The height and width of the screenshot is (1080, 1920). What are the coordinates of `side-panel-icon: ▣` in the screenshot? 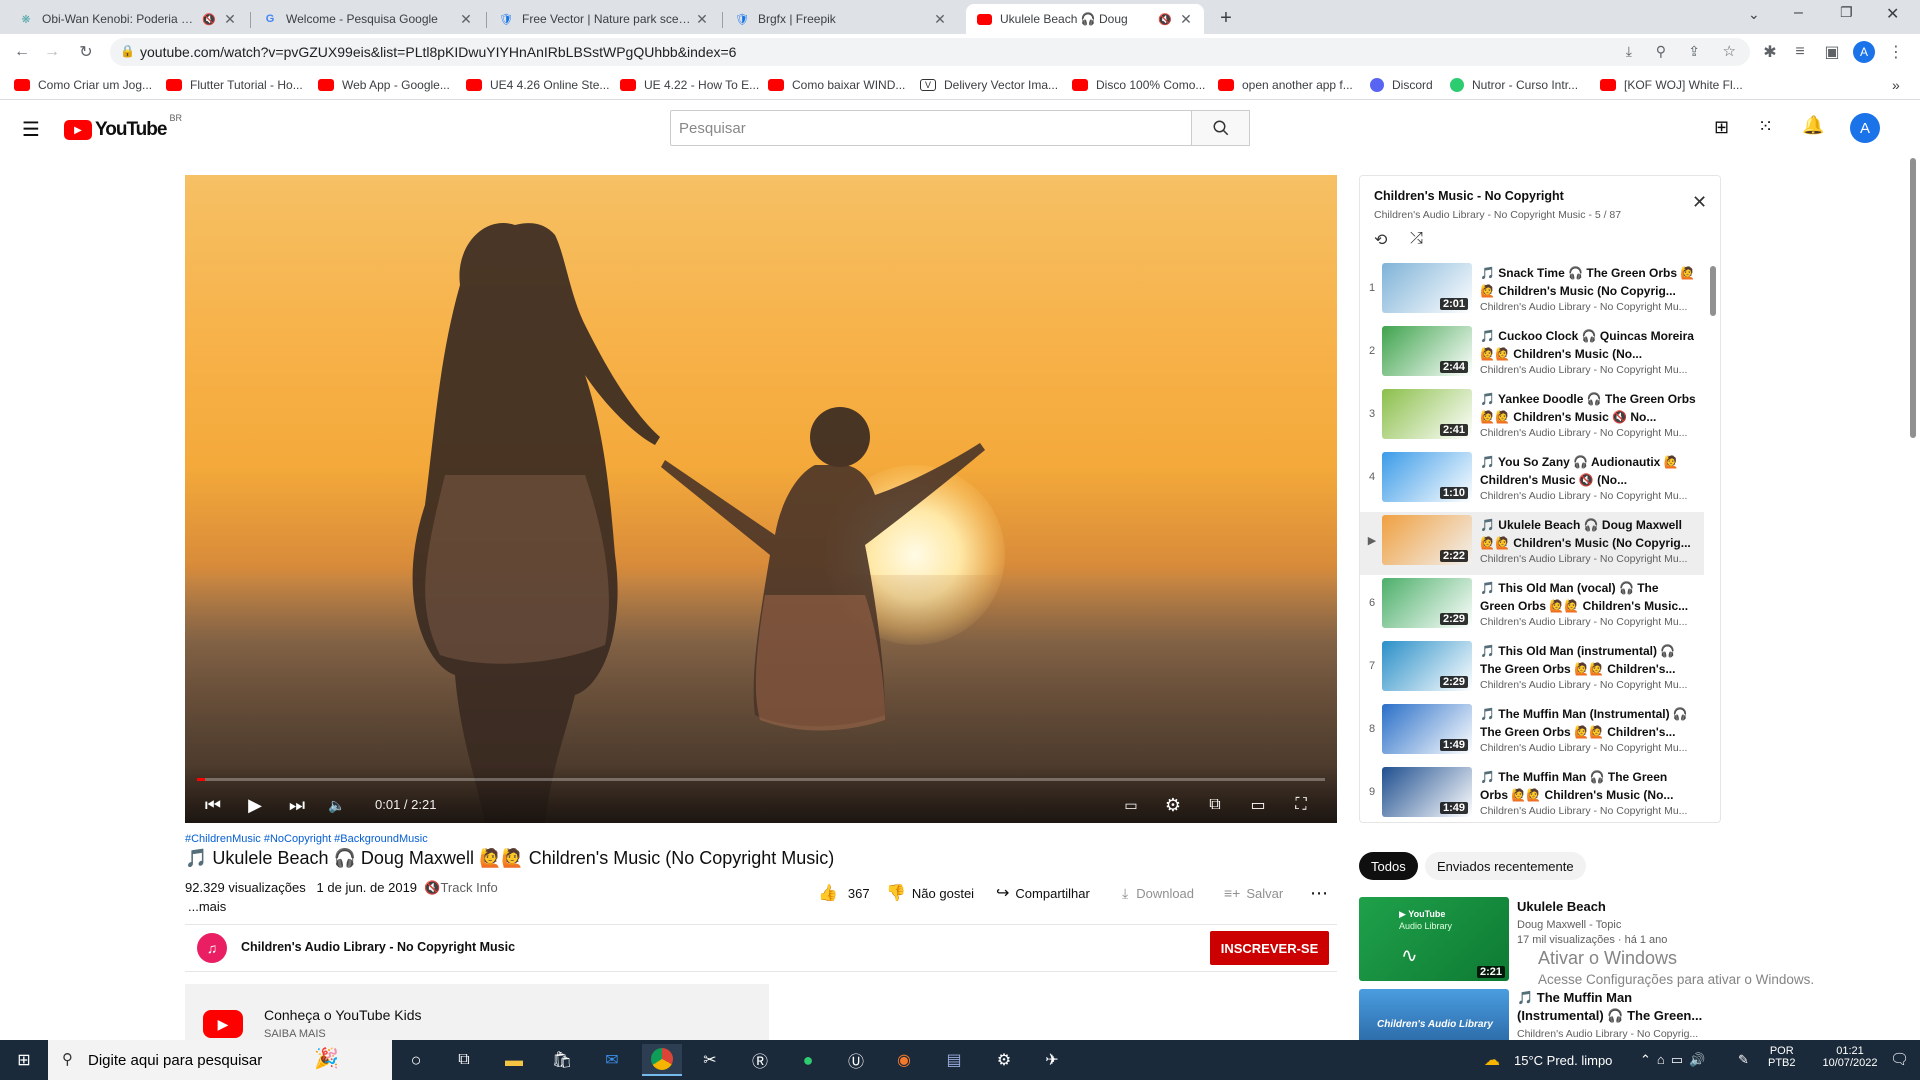 It's located at (1832, 52).